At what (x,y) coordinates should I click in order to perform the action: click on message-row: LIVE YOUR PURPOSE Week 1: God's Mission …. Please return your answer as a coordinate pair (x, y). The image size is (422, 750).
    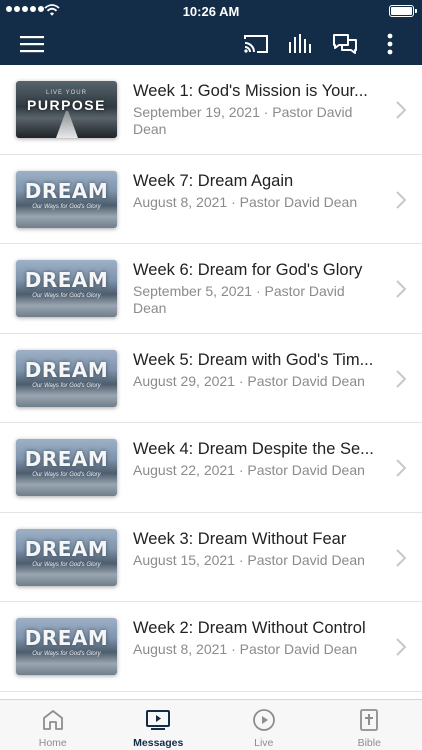
    Looking at the image, I should click on (211, 110).